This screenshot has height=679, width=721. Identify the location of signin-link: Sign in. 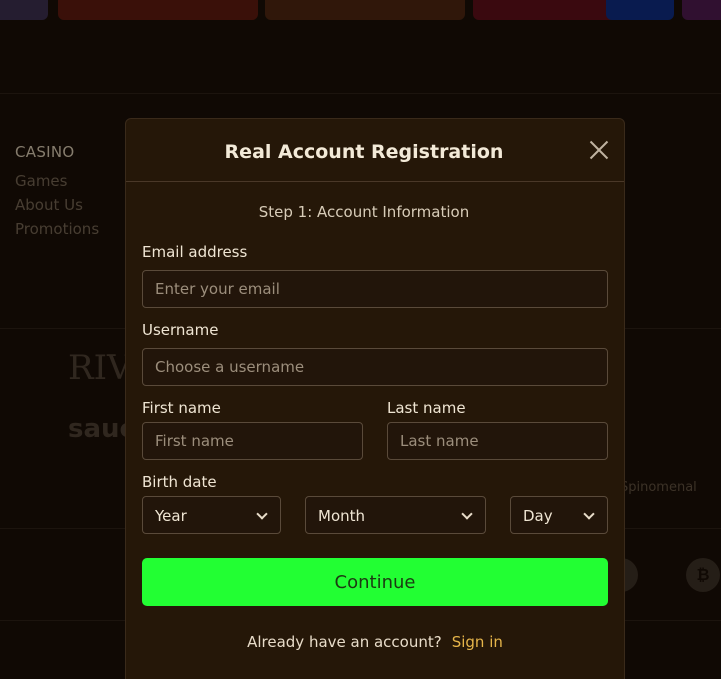
(477, 642).